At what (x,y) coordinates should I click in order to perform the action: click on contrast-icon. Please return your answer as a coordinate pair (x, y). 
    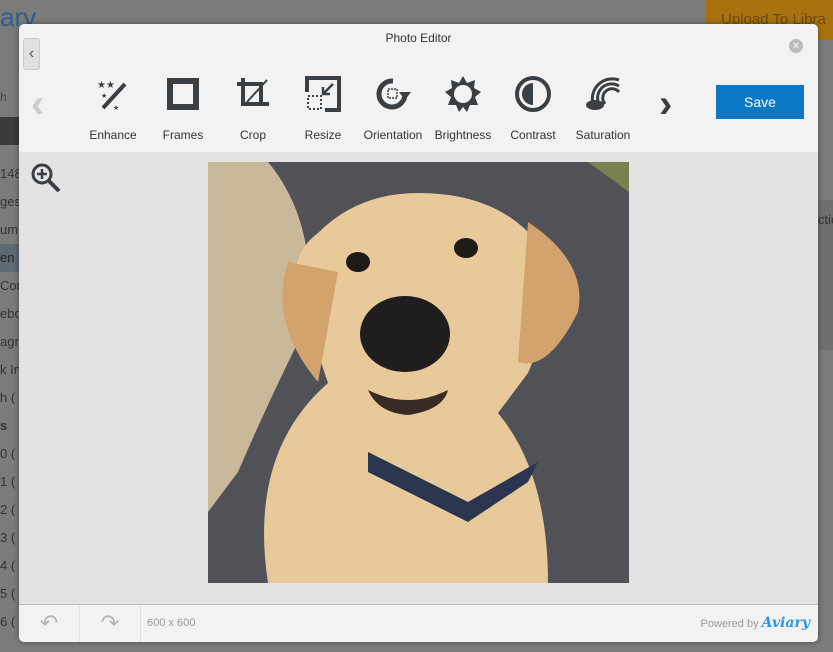
    Looking at the image, I should click on (533, 94).